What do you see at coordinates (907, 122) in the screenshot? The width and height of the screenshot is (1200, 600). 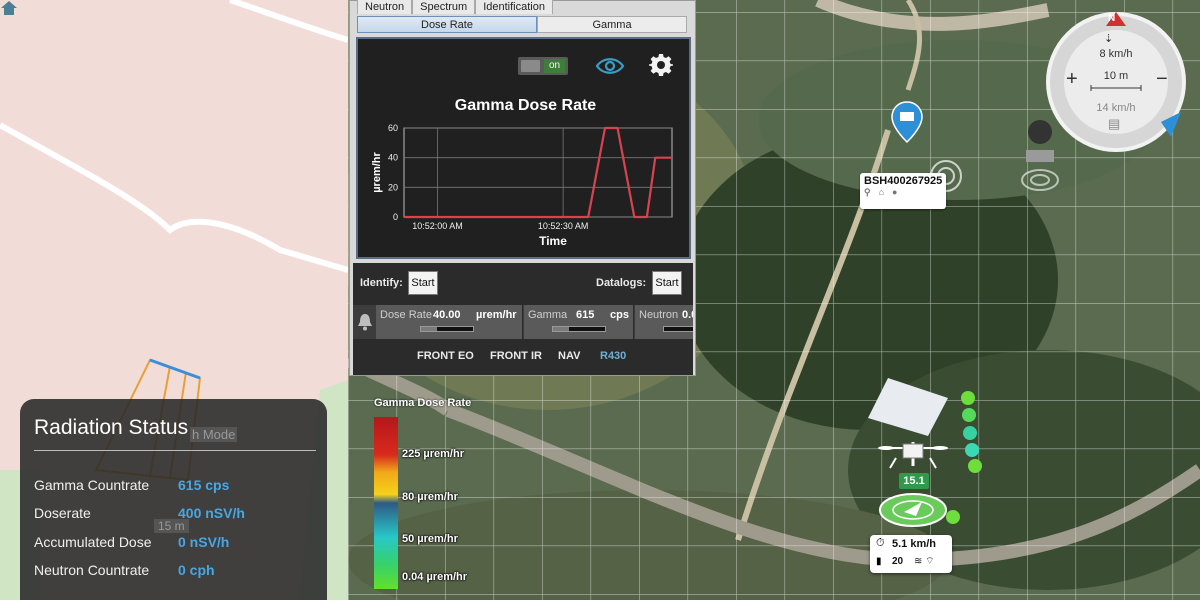 I see `location-pin-icon` at bounding box center [907, 122].